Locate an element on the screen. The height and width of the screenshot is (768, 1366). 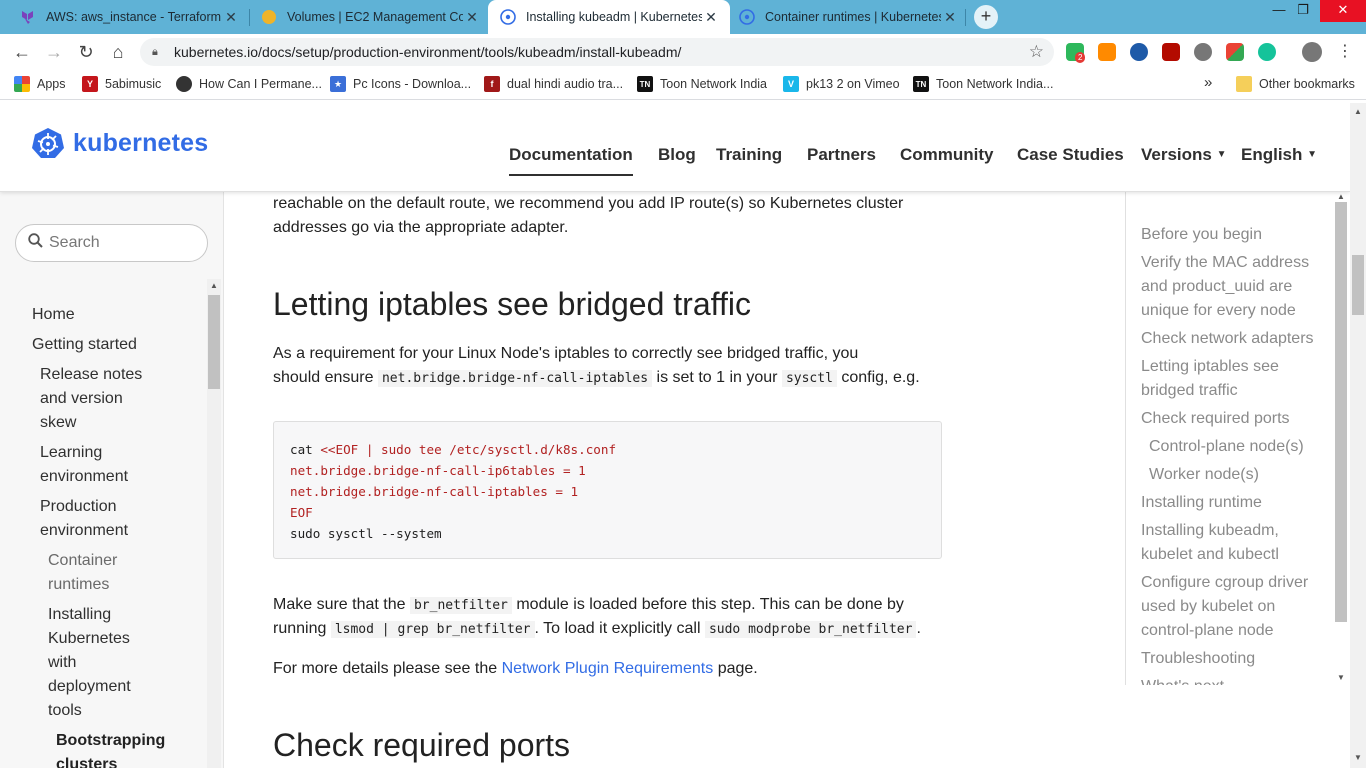
tab-ec2-volumes: Volumes | EC2 Management Con ✕ is located at coordinates (370, 17).